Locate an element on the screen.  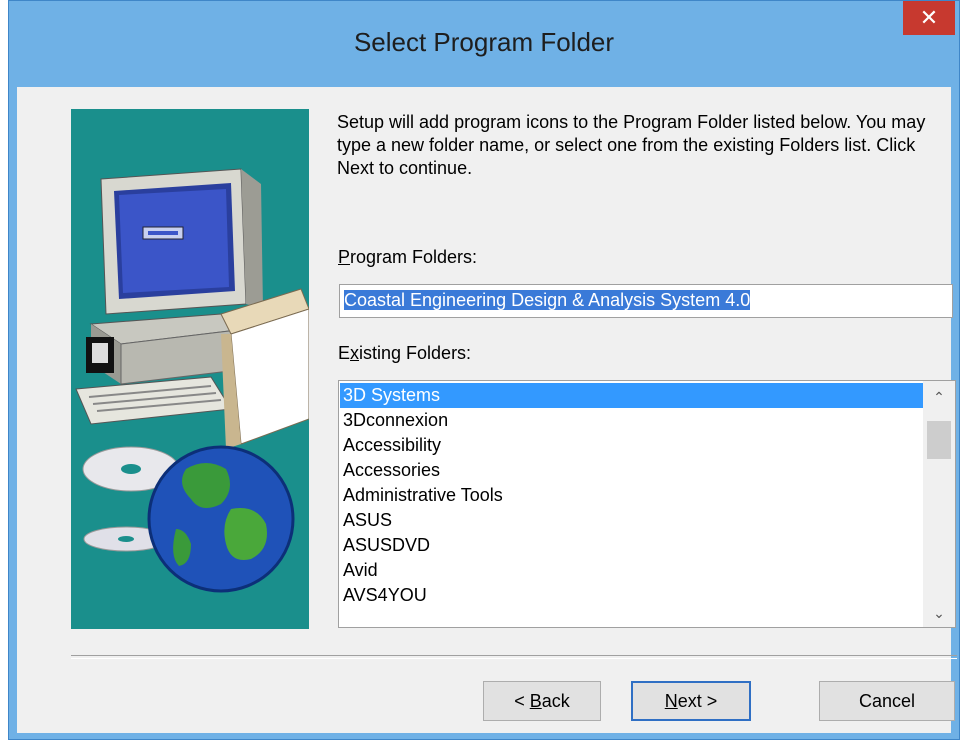
scroll-thumb is located at coordinates (939, 440).